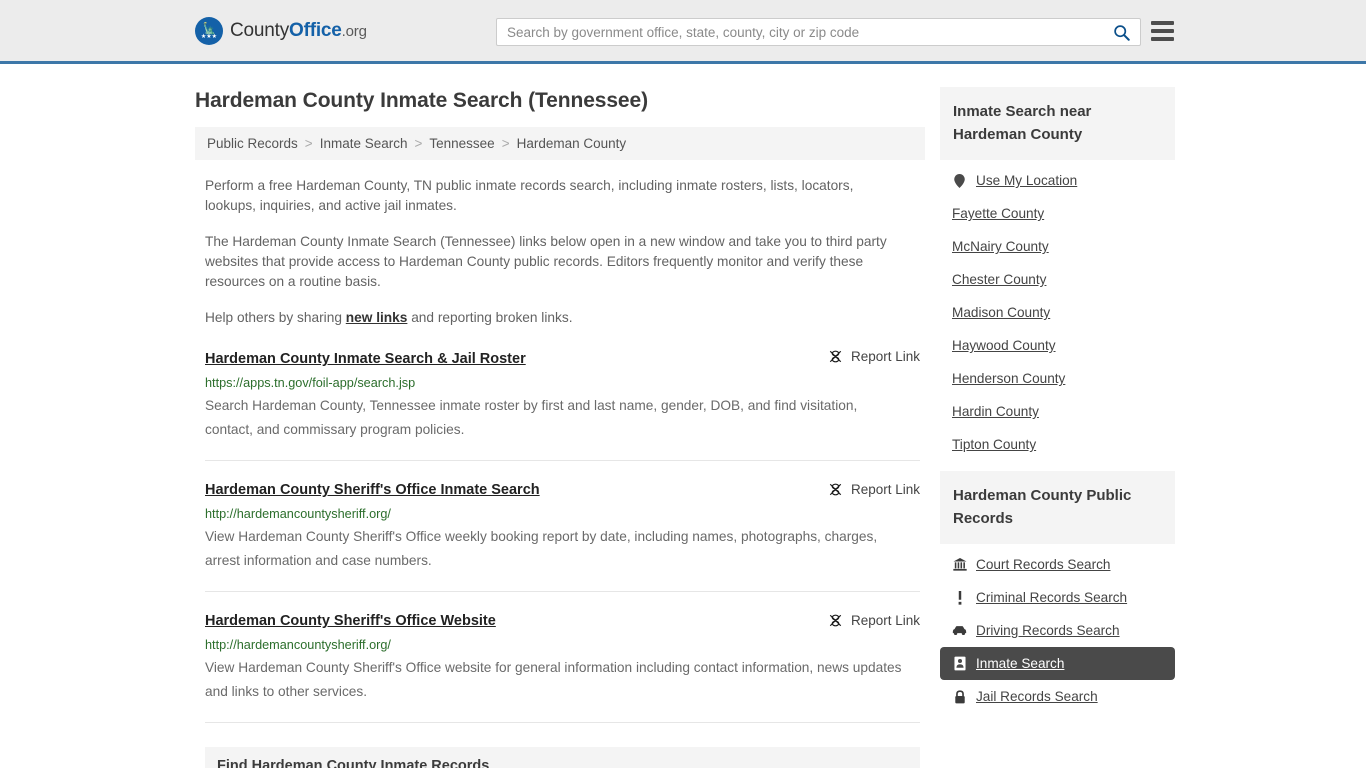 Image resolution: width=1366 pixels, height=768 pixels. Describe the element at coordinates (1009, 378) in the screenshot. I see `sidebar-item-label: Henderson County` at that location.